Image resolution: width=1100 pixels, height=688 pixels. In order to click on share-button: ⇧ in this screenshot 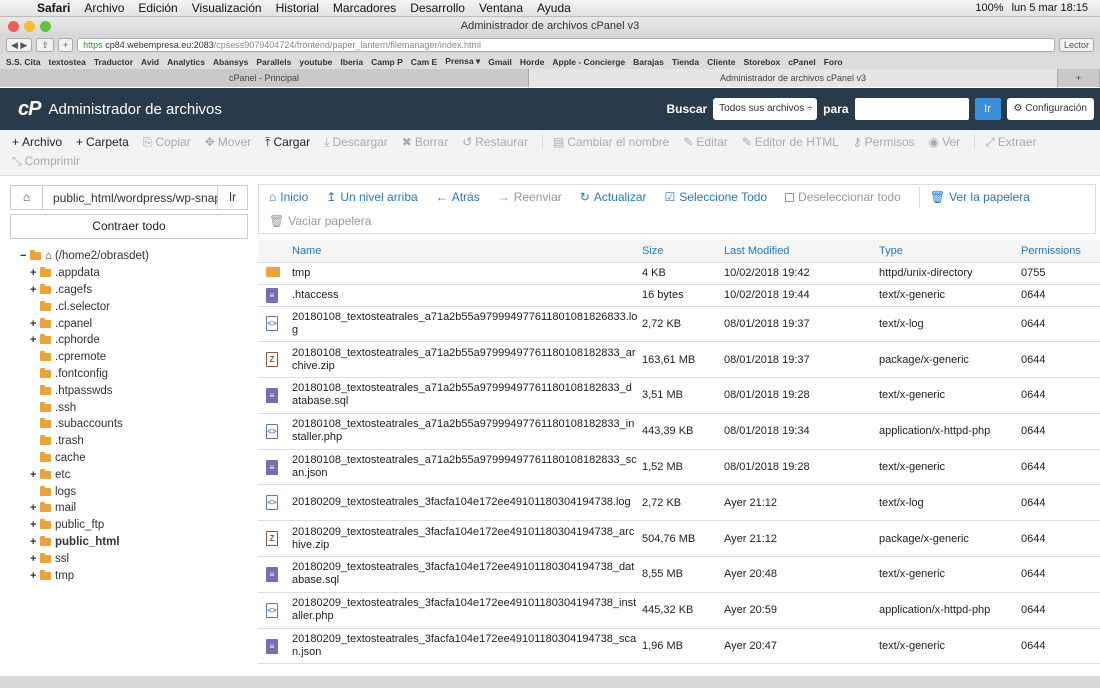, I will do `click(45, 45)`.